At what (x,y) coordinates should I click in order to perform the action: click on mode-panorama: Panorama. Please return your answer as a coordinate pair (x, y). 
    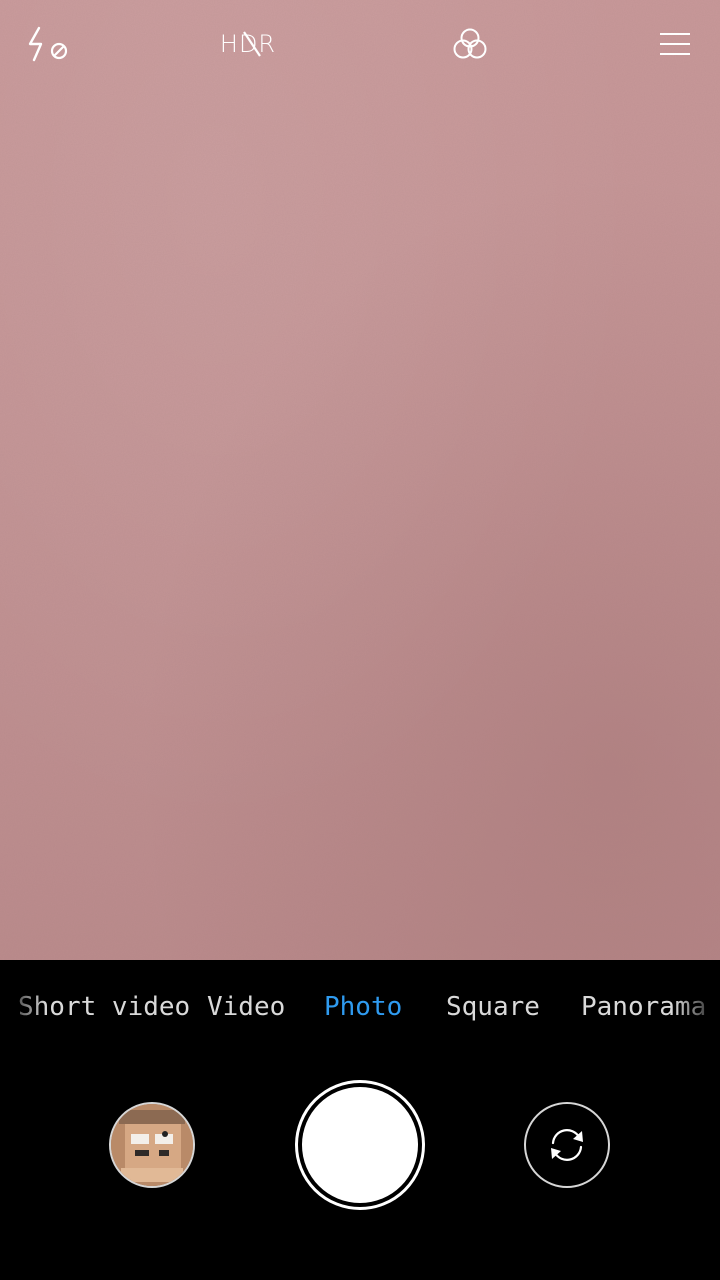
    Looking at the image, I should click on (643, 1007).